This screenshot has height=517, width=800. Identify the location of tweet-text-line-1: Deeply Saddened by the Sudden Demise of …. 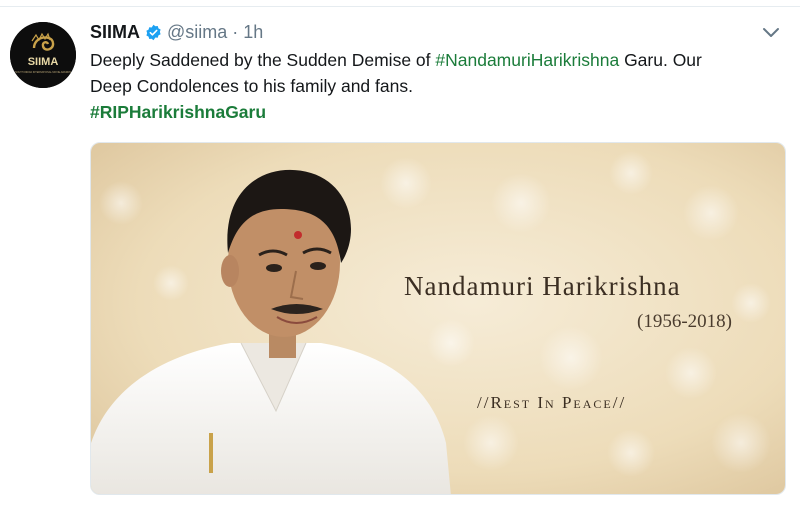
(435, 60).